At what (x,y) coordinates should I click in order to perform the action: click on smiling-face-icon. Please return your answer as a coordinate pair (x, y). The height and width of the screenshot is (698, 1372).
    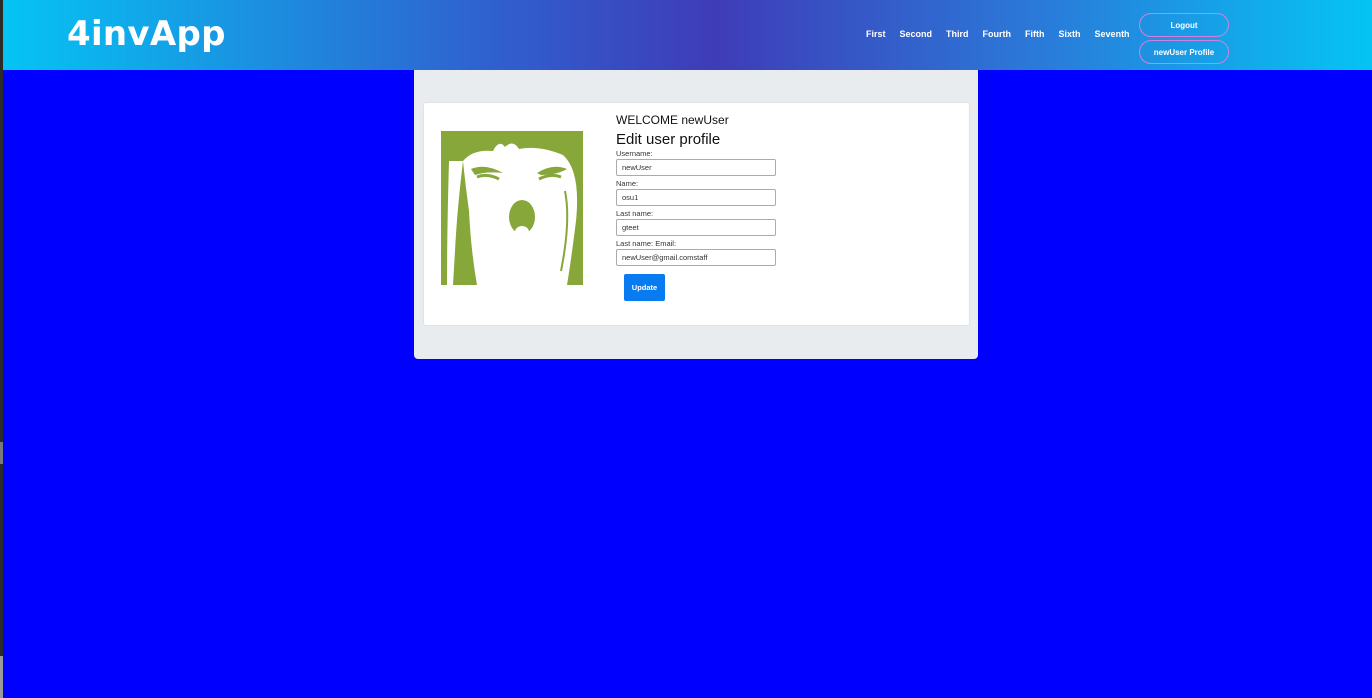
    Looking at the image, I should click on (512, 208).